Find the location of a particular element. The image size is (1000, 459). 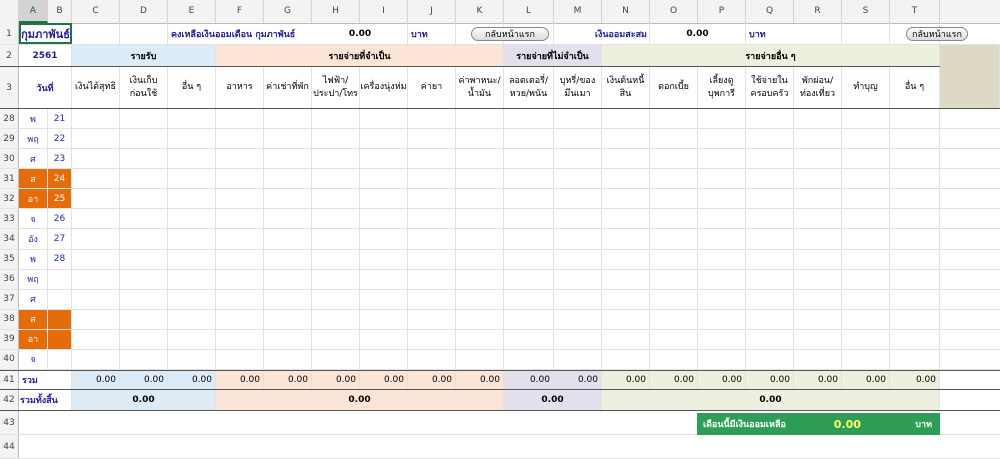

column-header: B is located at coordinates (60, 11).